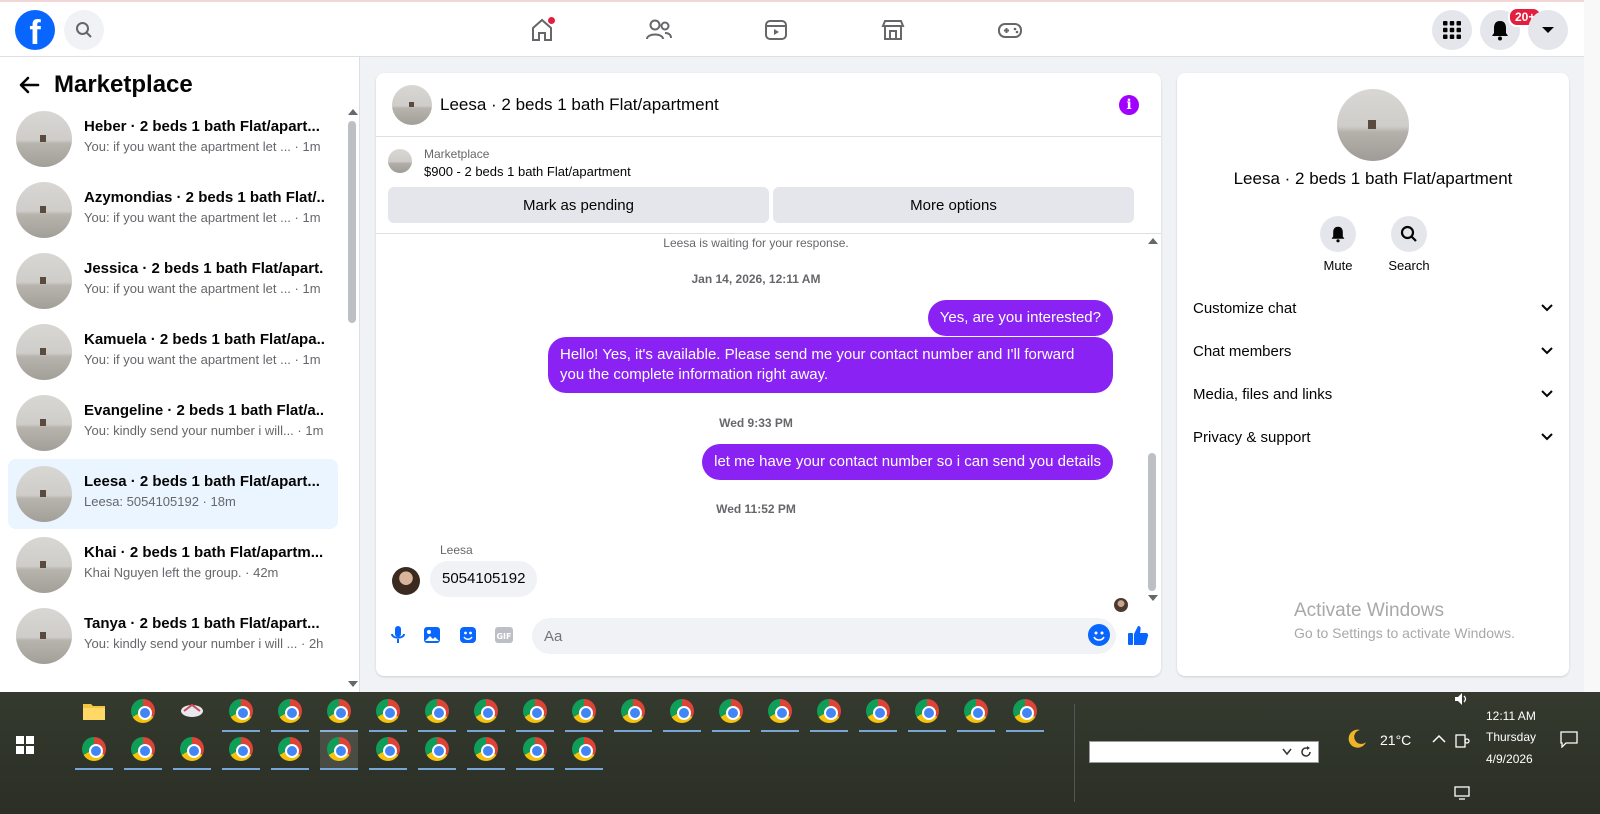 This screenshot has width=1600, height=814. Describe the element at coordinates (1373, 394) in the screenshot. I see `media-files-links-row: Media, files and links` at that location.